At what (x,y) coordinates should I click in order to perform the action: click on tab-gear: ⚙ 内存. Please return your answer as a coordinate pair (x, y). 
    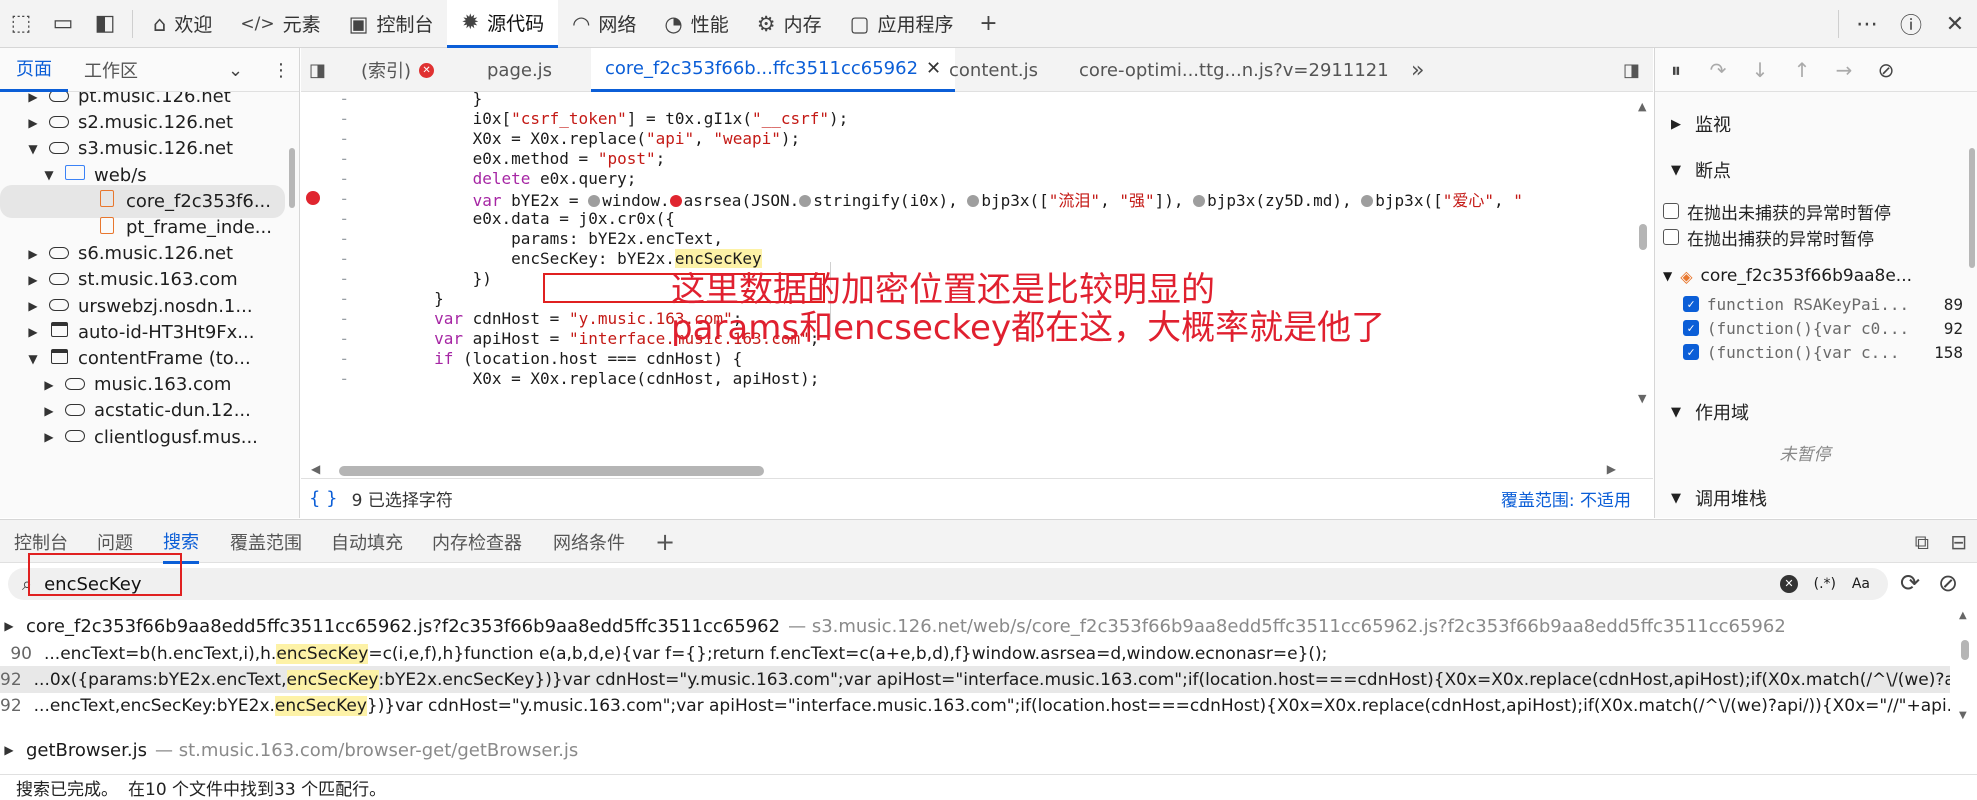
    Looking at the image, I should click on (789, 24).